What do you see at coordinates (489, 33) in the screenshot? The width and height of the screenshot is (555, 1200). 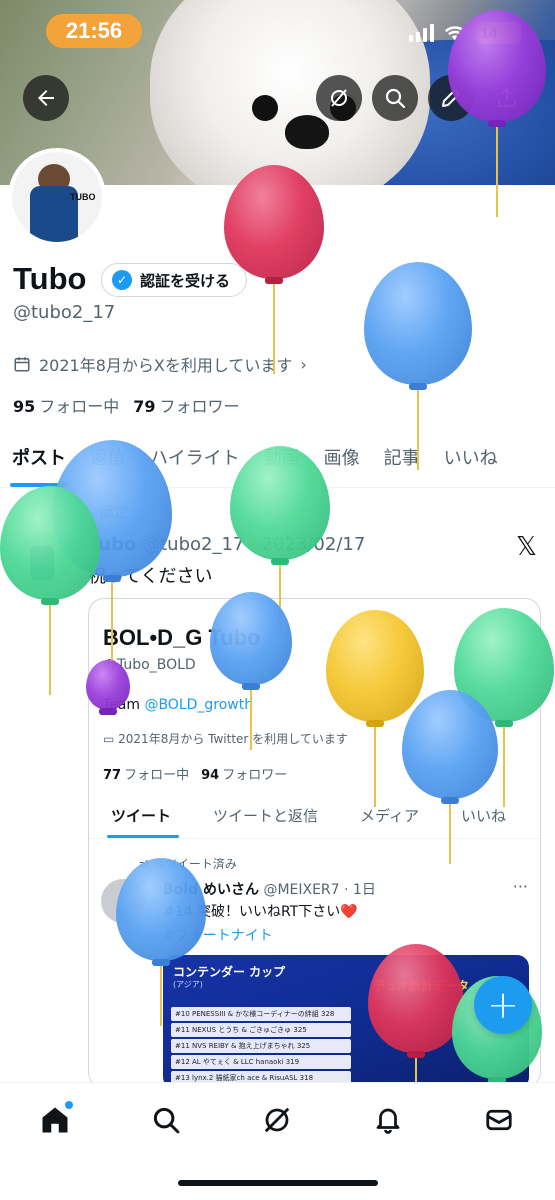 I see `battery-level: 14` at bounding box center [489, 33].